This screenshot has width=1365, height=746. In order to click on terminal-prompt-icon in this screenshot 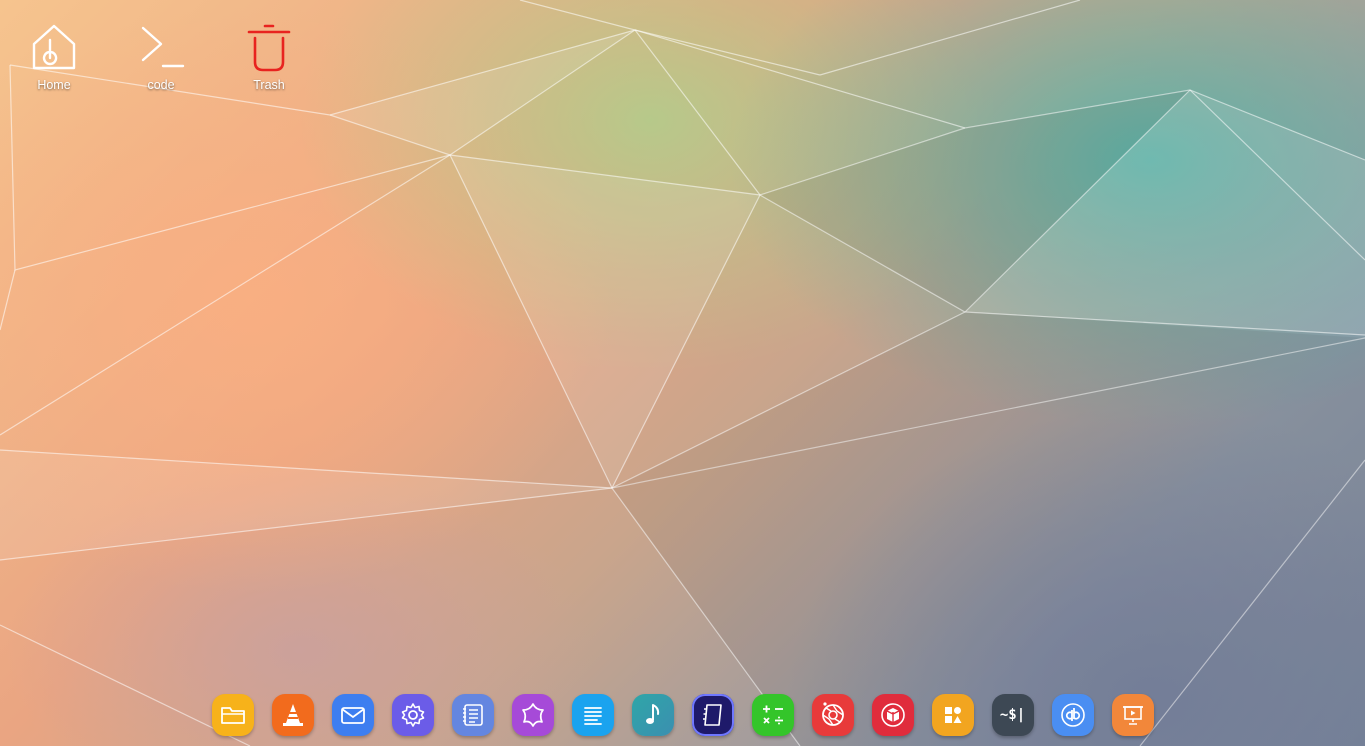, I will do `click(163, 47)`.